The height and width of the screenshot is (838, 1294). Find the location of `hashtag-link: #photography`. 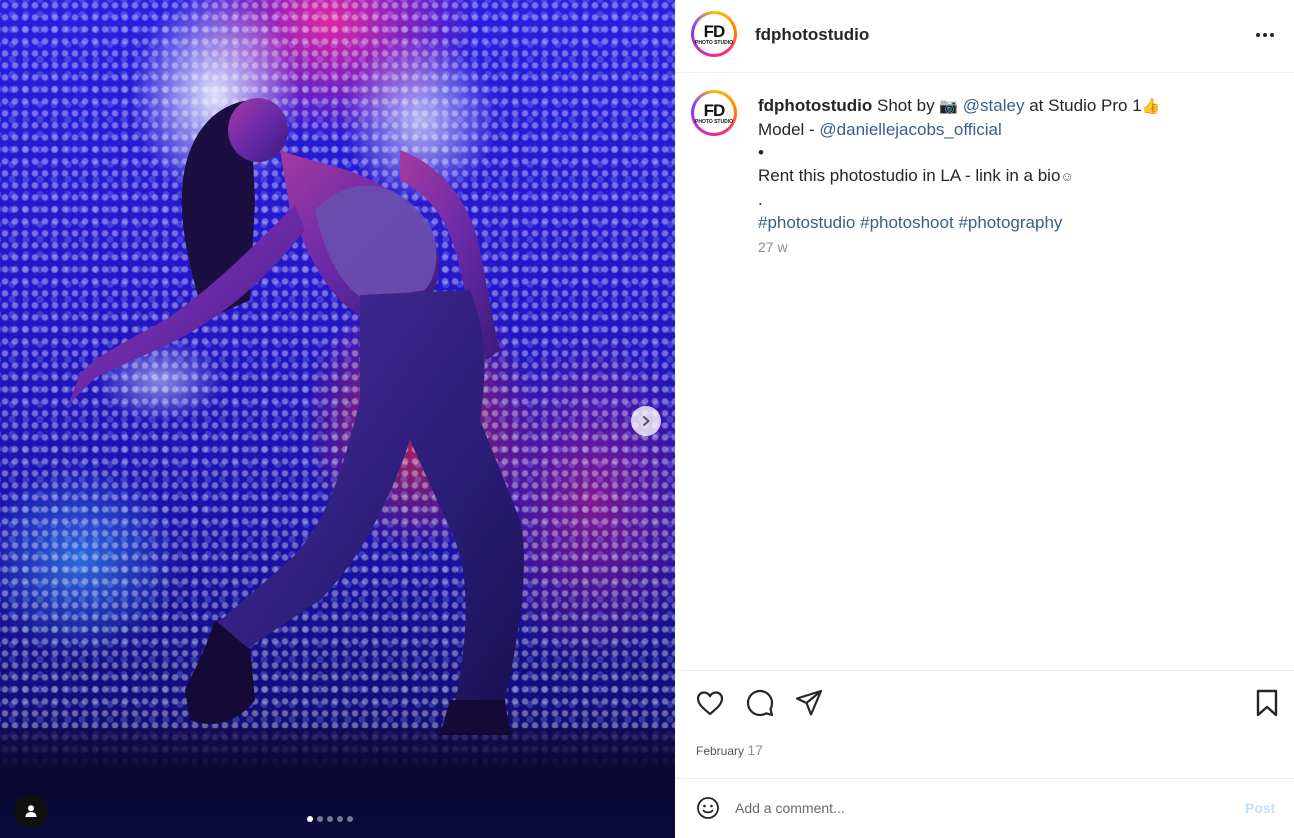

hashtag-link: #photography is located at coordinates (1010, 222).